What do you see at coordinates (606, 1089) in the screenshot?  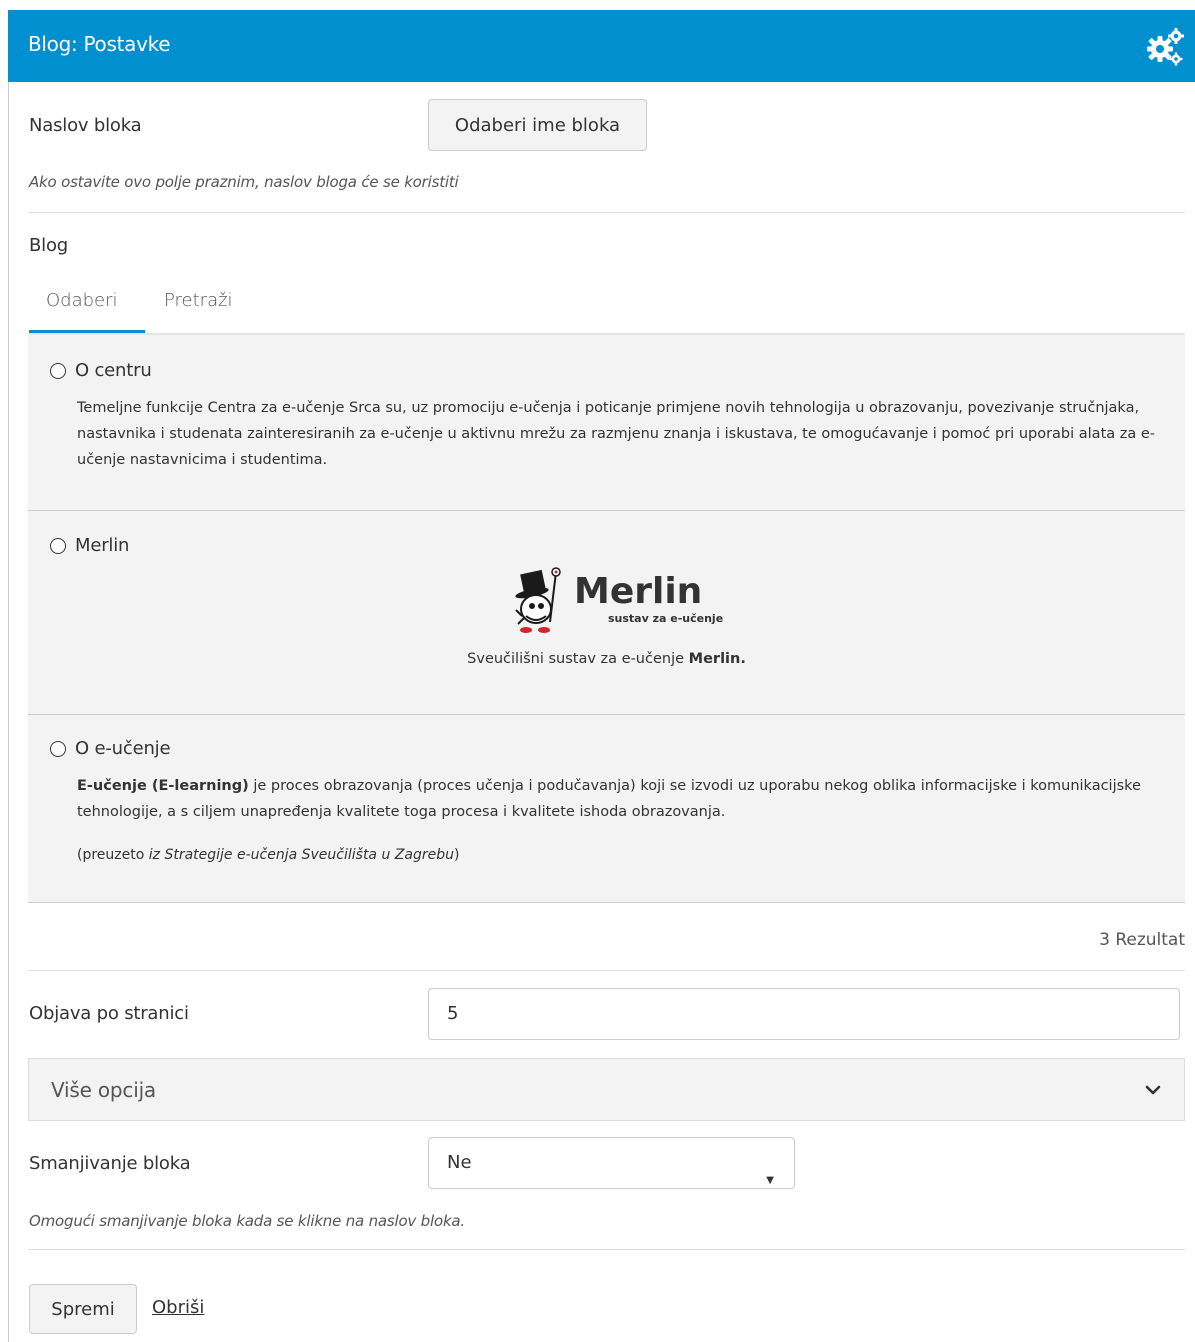 I see `more-options-toggle: Više opcija` at bounding box center [606, 1089].